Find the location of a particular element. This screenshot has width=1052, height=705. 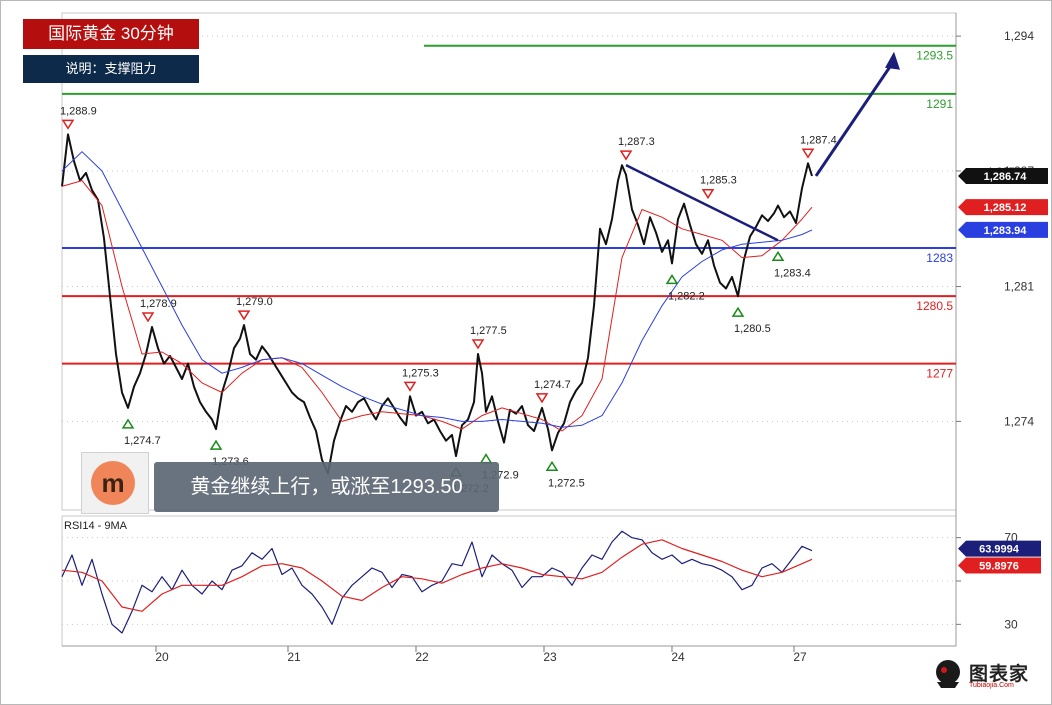

chart-subtitle: 说明：支撑阻力 is located at coordinates (111, 69).